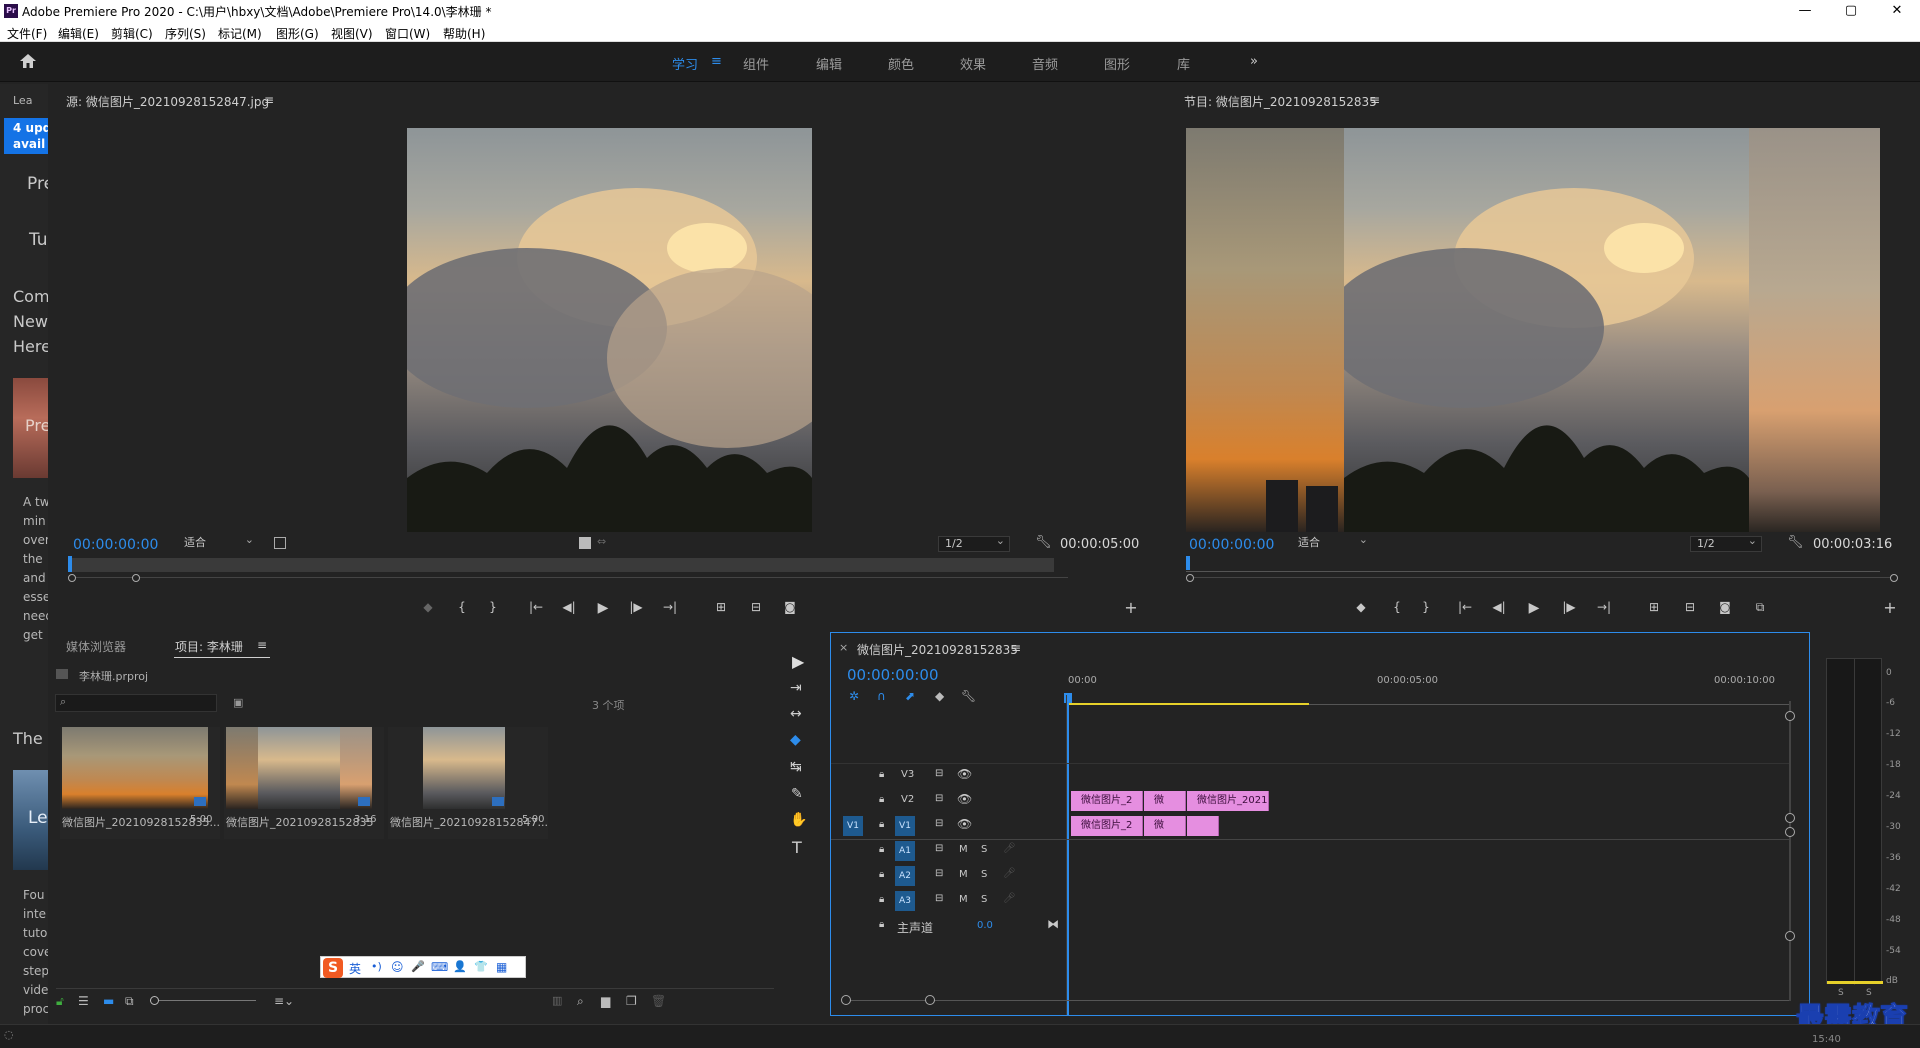 Image resolution: width=1920 pixels, height=1048 pixels. I want to click on ripple-edit-tool-icon: ↔, so click(796, 714).